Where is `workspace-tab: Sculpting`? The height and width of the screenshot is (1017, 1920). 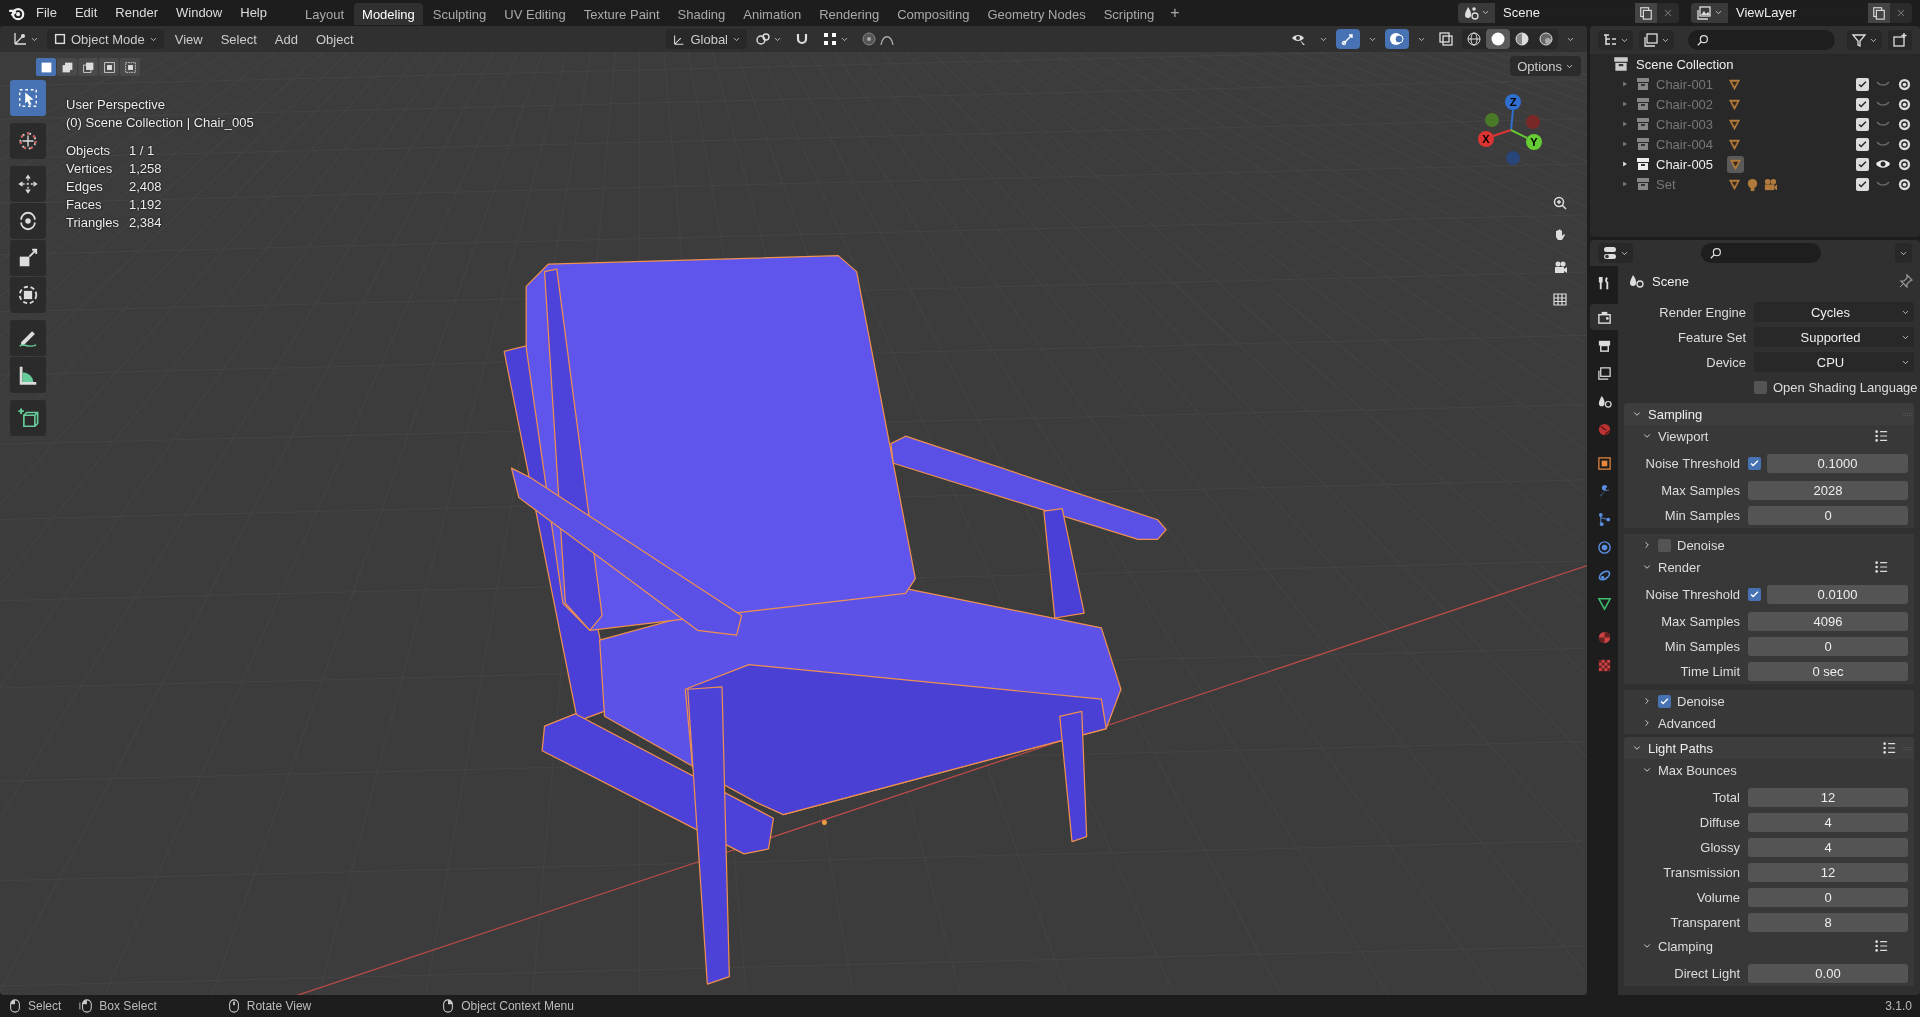
workspace-tab: Sculpting is located at coordinates (459, 14).